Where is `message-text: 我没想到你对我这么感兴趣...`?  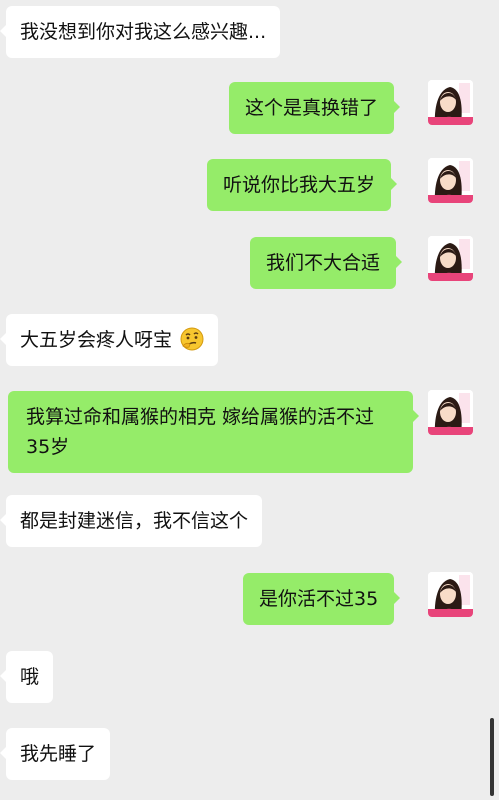 message-text: 我没想到你对我这么感兴趣... is located at coordinates (143, 32).